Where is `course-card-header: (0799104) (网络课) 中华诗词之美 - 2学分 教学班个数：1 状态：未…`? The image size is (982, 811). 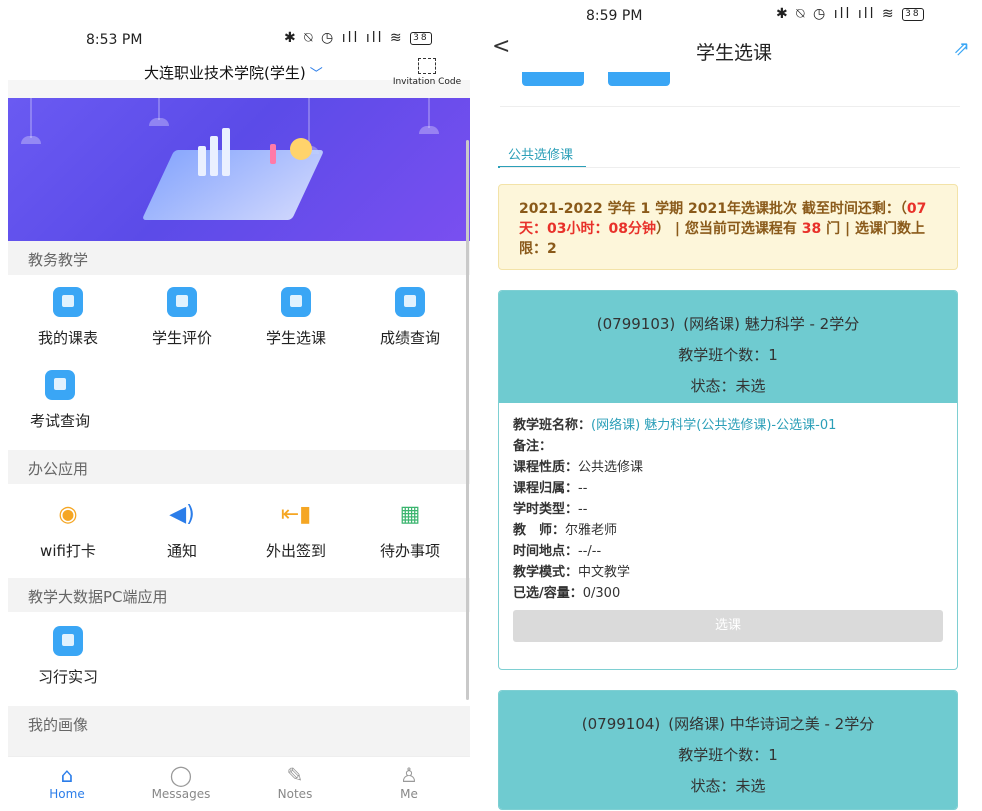 course-card-header: (0799104) (网络课) 中华诗词之美 - 2学分 教学班个数：1 状态：未… is located at coordinates (728, 750).